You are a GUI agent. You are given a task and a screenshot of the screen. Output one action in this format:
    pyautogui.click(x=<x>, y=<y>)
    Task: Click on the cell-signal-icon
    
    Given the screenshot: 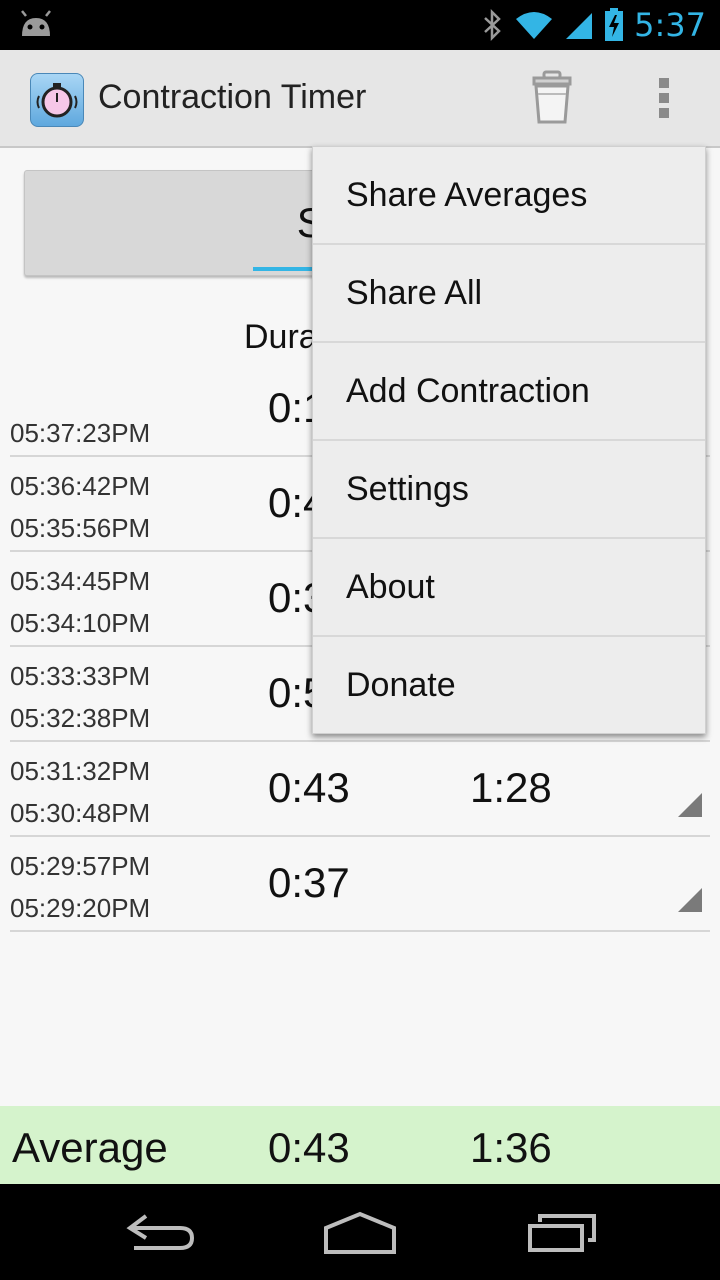 What is the action you would take?
    pyautogui.click(x=579, y=26)
    